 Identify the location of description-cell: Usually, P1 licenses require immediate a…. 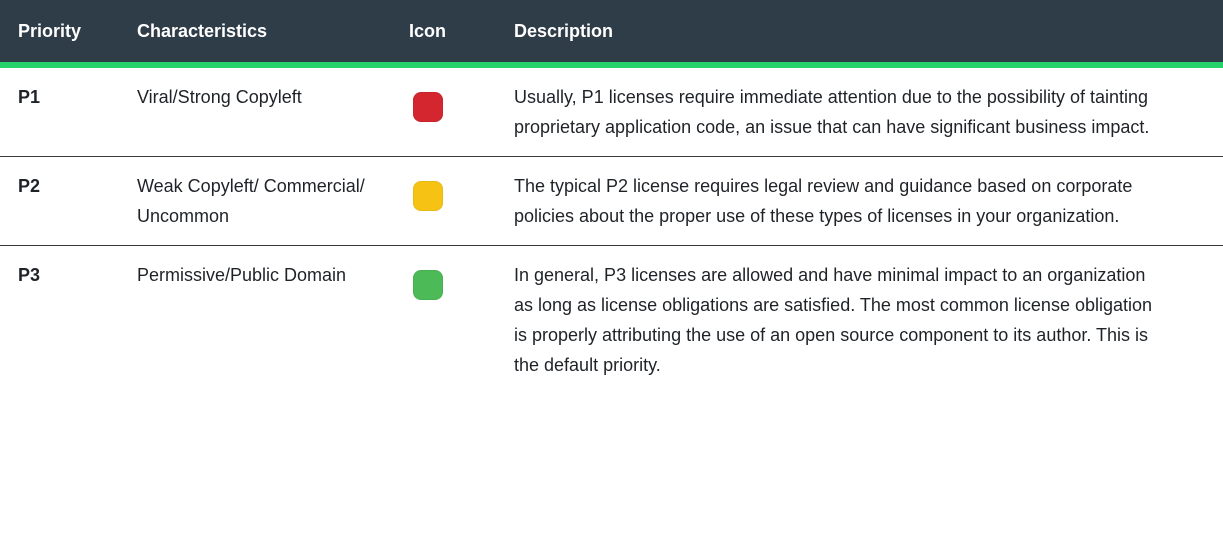
(859, 111).